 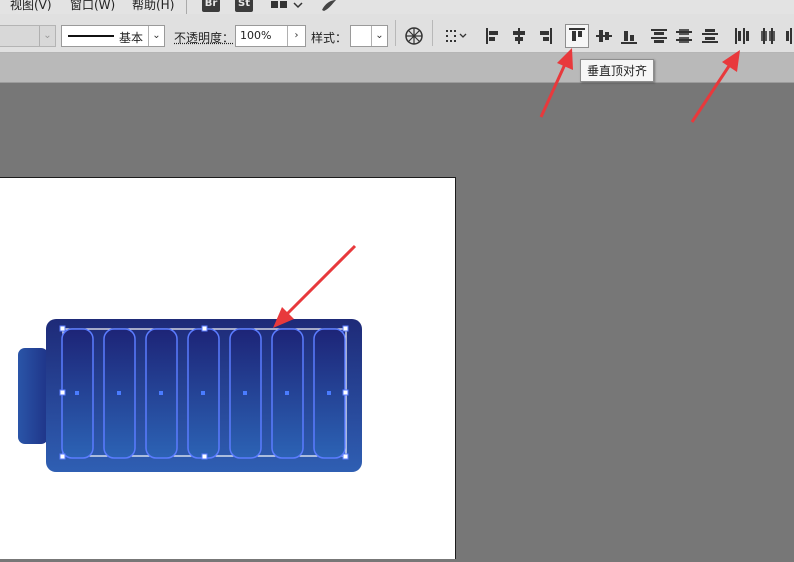 What do you see at coordinates (33, 396) in the screenshot?
I see `battery-terminal` at bounding box center [33, 396].